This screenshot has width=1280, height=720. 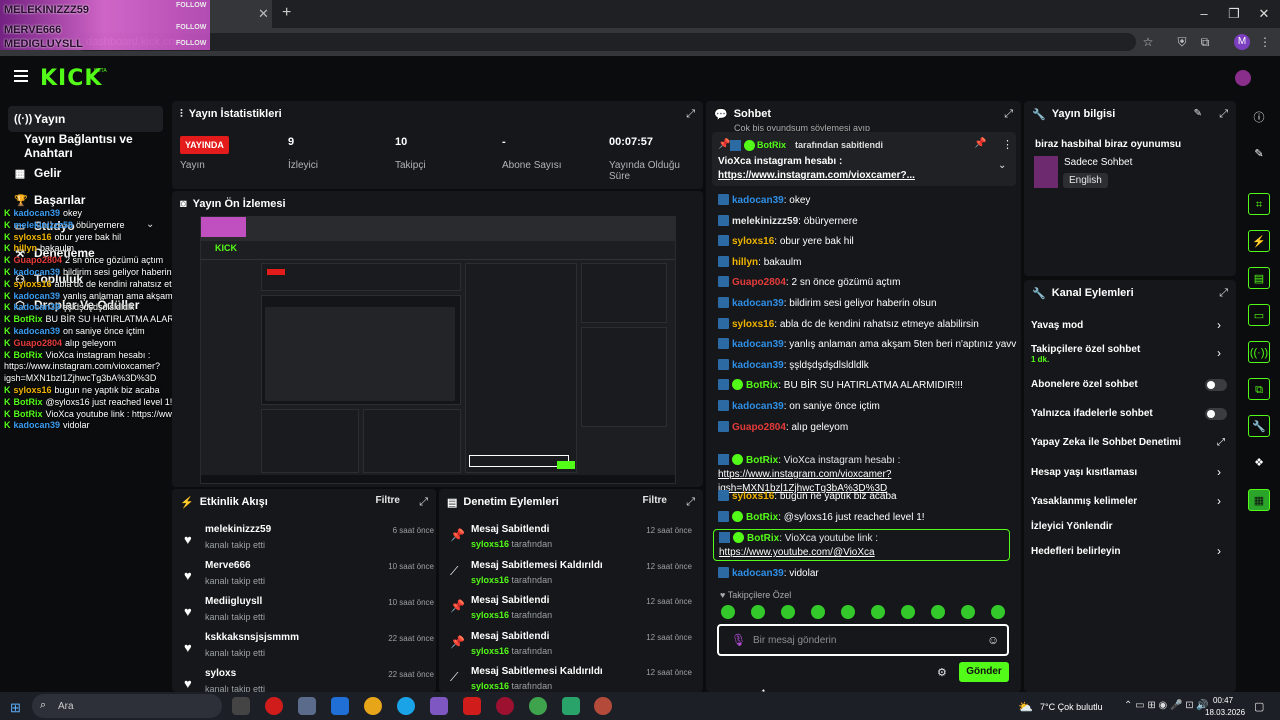 What do you see at coordinates (1259, 278) in the screenshot?
I see `clipboard-icon: ▤` at bounding box center [1259, 278].